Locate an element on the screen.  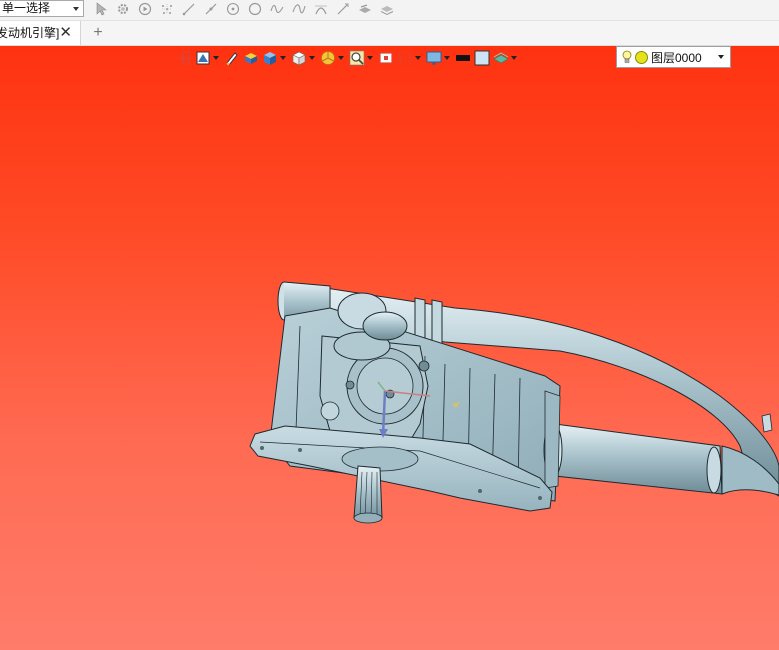
gear-filter-icon is located at coordinates (123, 9).